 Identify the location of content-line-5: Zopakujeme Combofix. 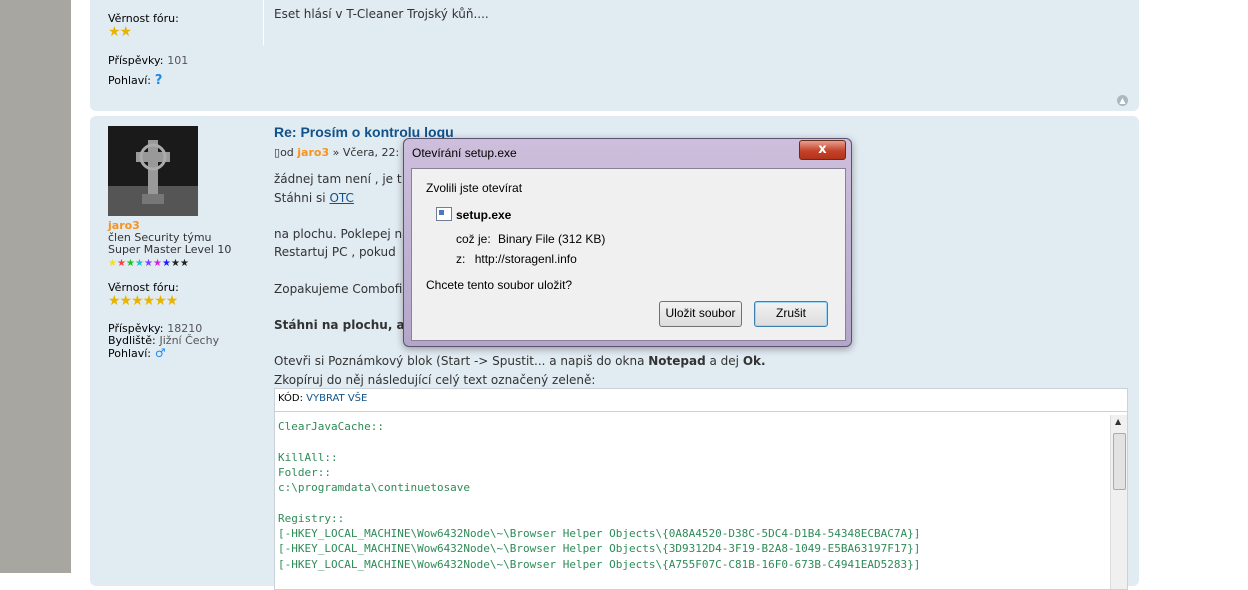
(342, 289).